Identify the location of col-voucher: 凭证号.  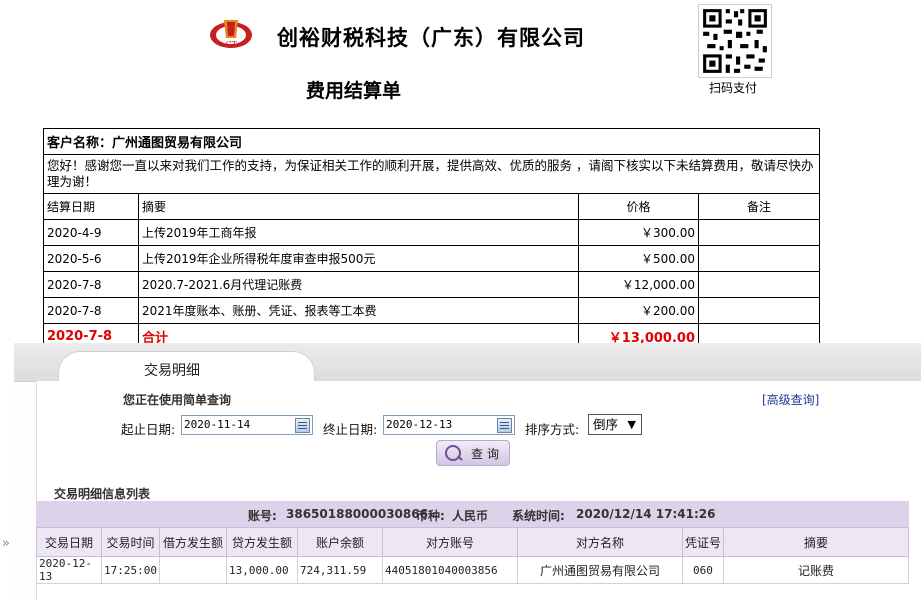
(702, 542).